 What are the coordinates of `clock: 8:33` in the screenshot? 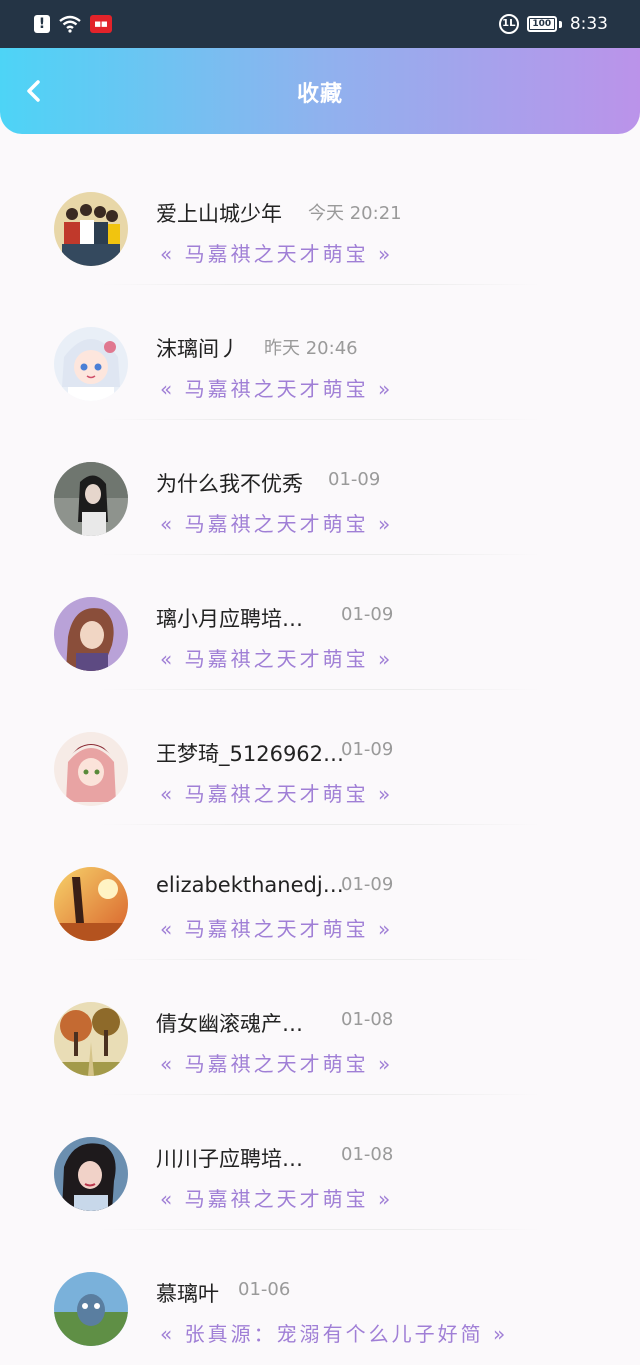 It's located at (588, 24).